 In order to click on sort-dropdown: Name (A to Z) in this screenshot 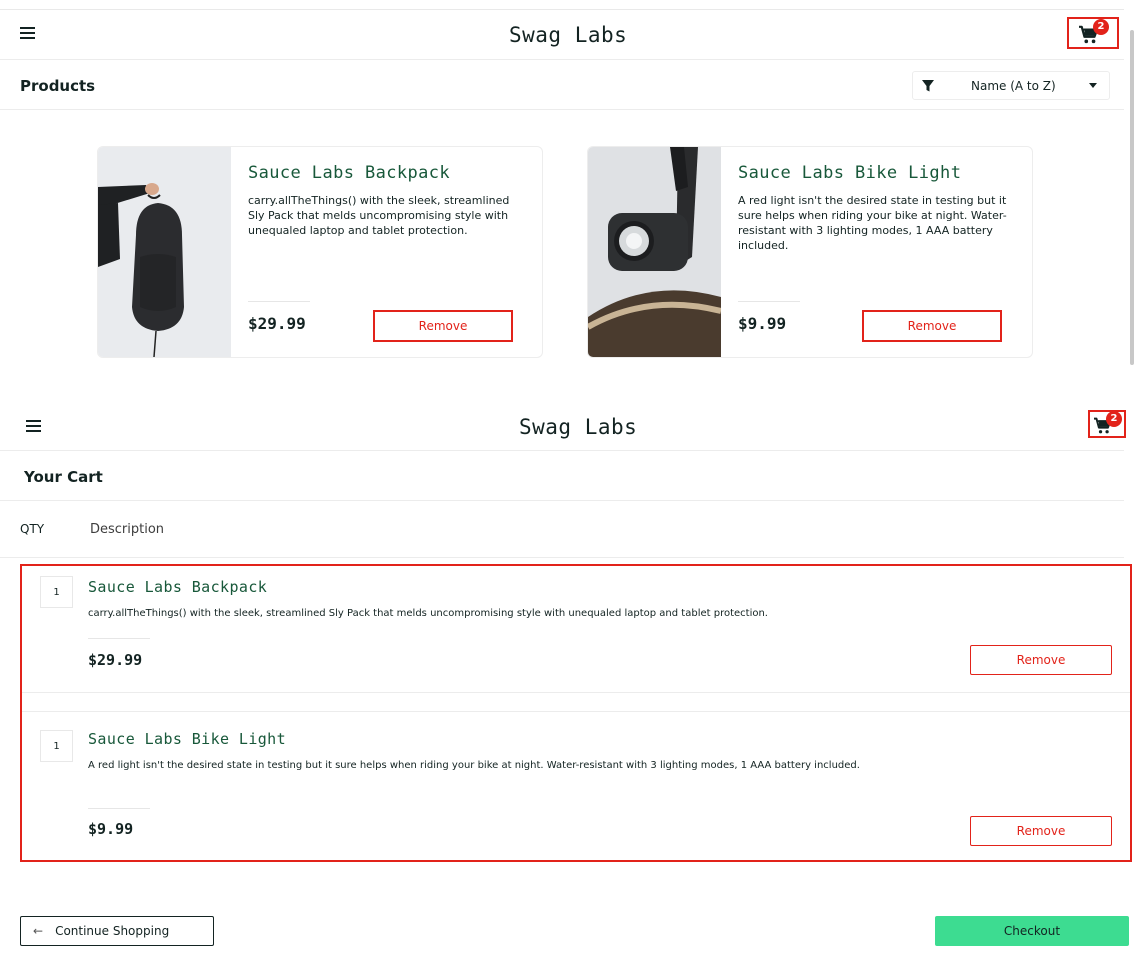, I will do `click(1011, 85)`.